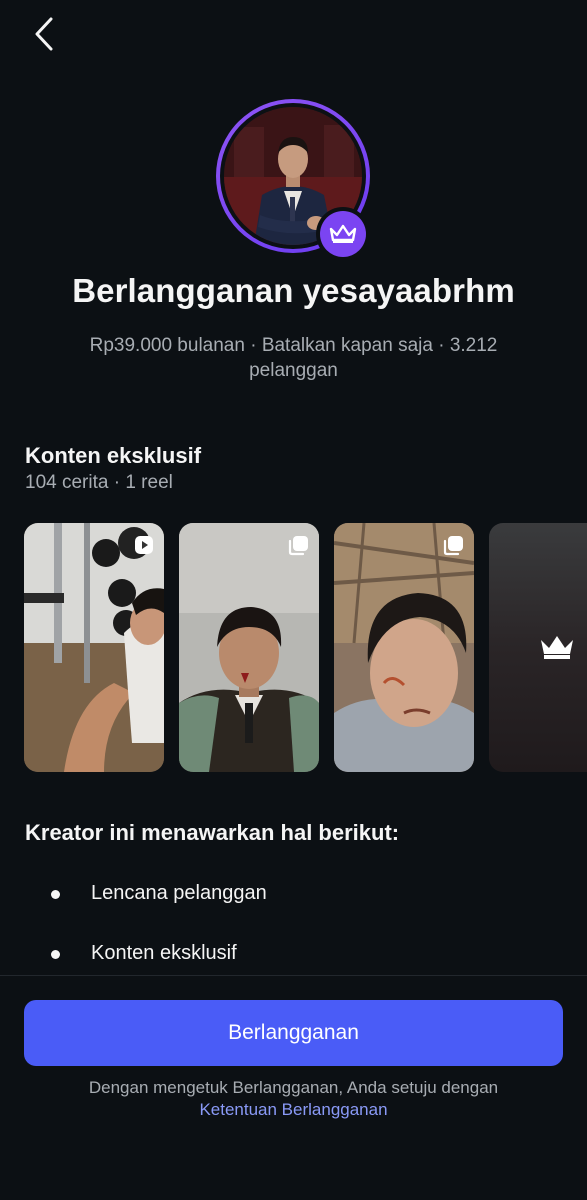 This screenshot has width=587, height=1200. Describe the element at coordinates (293, 894) in the screenshot. I see `list-item: Lencana pelanggan` at that location.